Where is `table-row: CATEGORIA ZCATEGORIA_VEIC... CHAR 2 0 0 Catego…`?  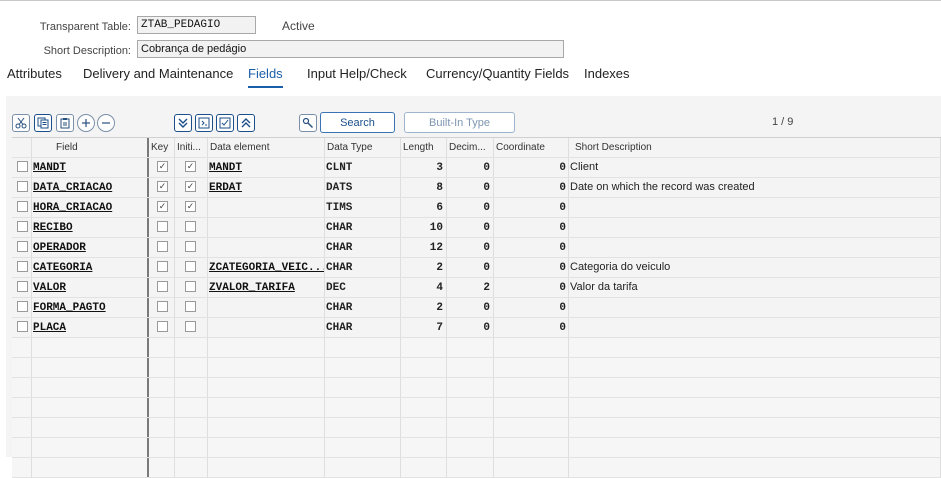
table-row: CATEGORIA ZCATEGORIA_VEIC... CHAR 2 0 0 Catego… is located at coordinates (476, 268).